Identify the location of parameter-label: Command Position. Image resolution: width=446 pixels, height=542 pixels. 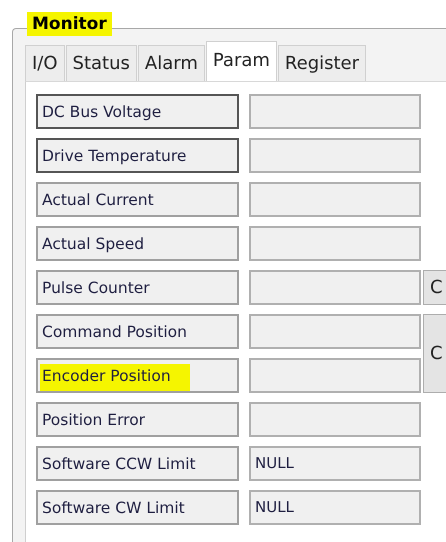
(114, 332).